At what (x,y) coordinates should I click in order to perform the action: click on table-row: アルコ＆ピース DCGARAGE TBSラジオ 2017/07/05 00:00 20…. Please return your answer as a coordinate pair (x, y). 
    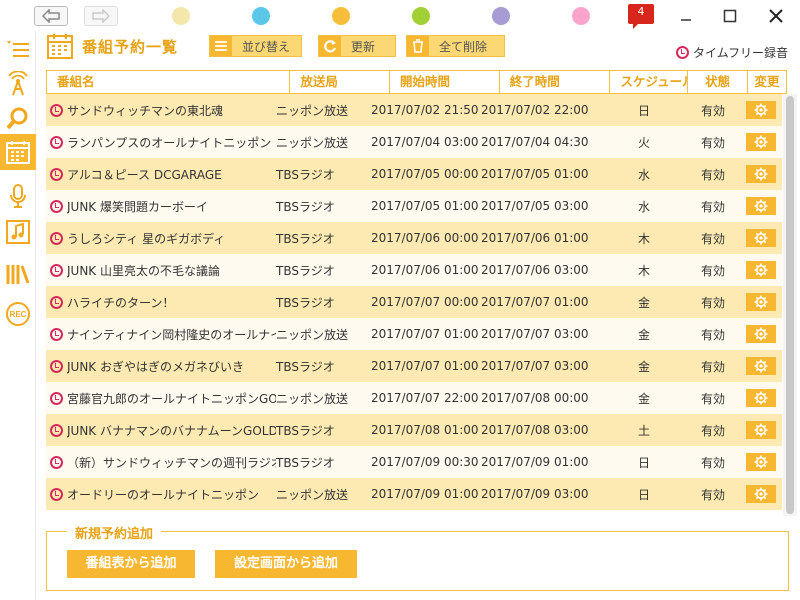
    Looking at the image, I should click on (414, 174).